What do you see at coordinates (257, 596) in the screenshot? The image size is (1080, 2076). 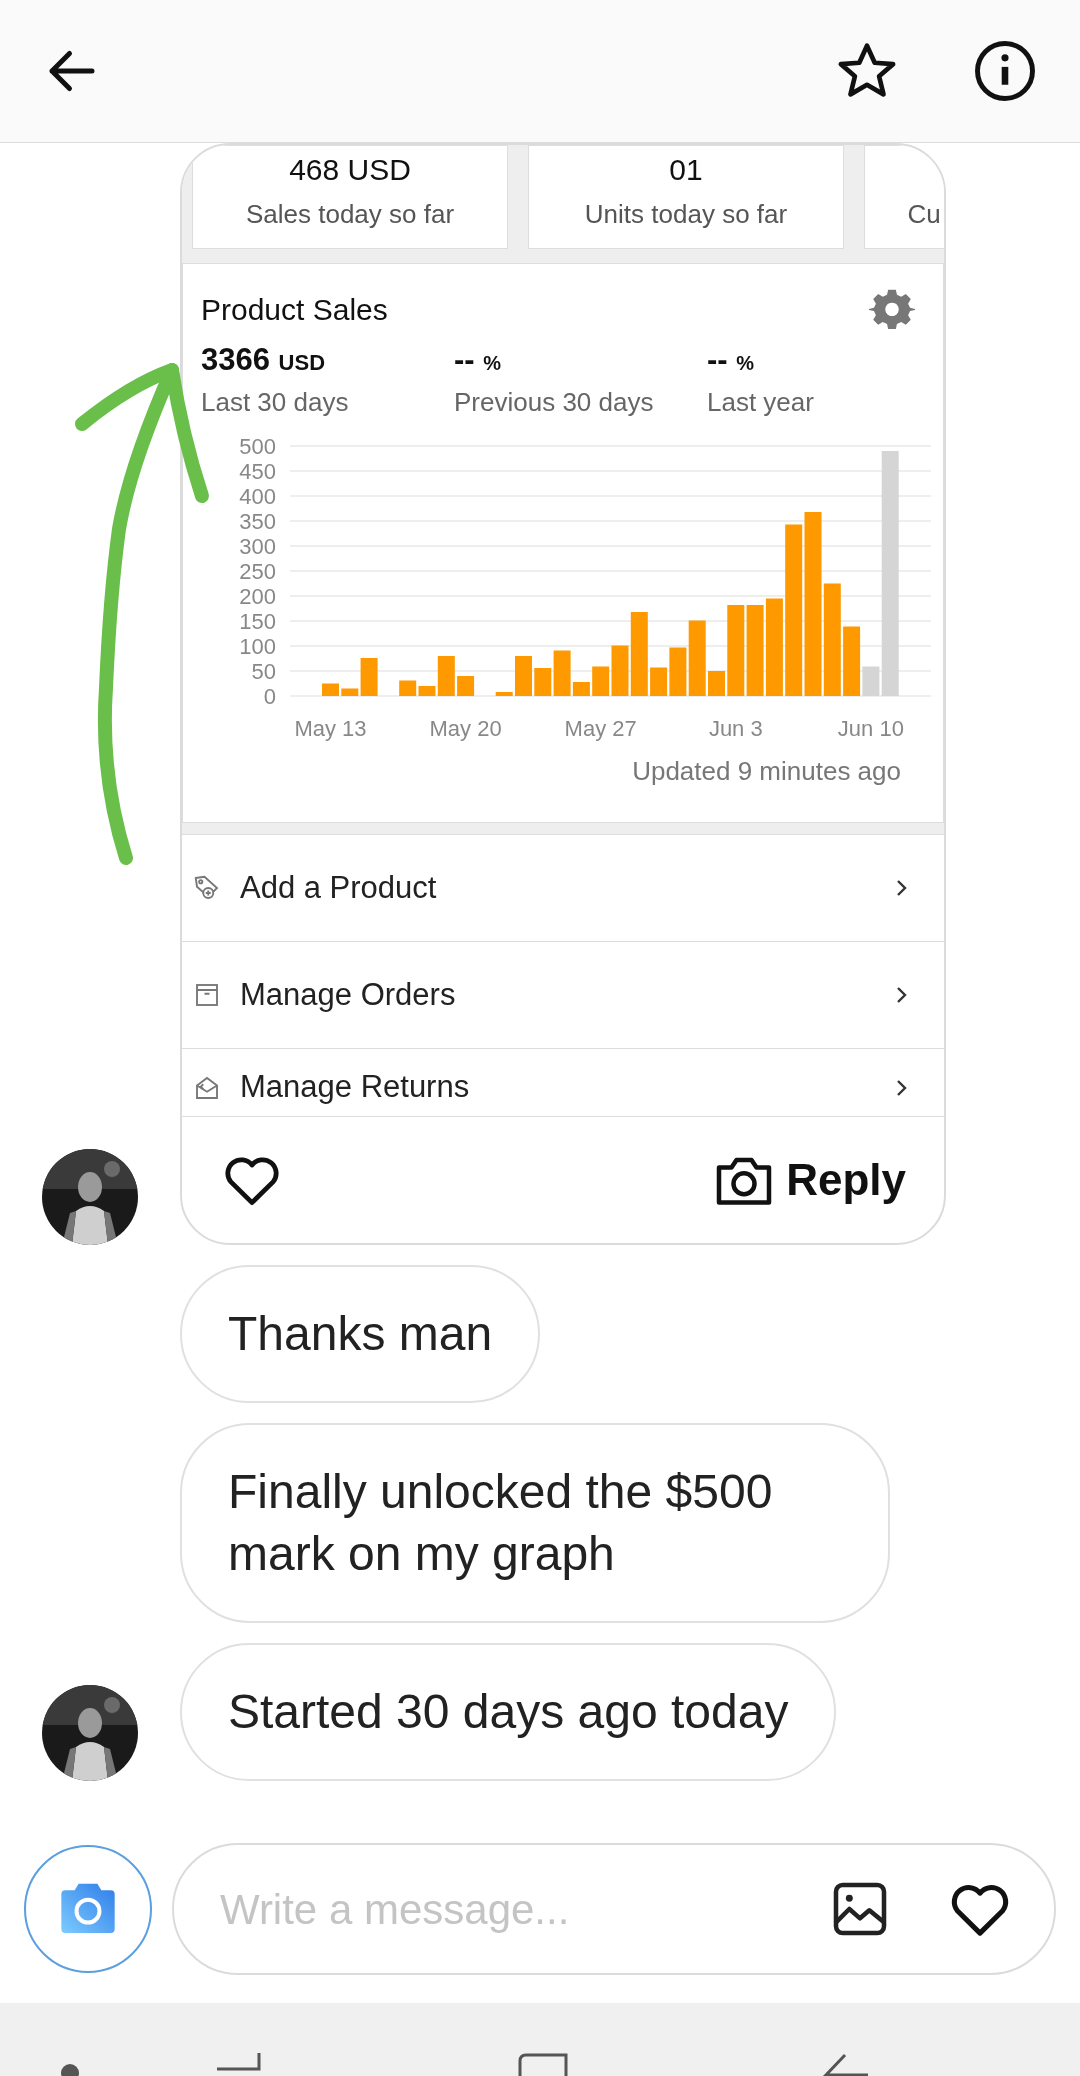 I see `axis-label: 200` at bounding box center [257, 596].